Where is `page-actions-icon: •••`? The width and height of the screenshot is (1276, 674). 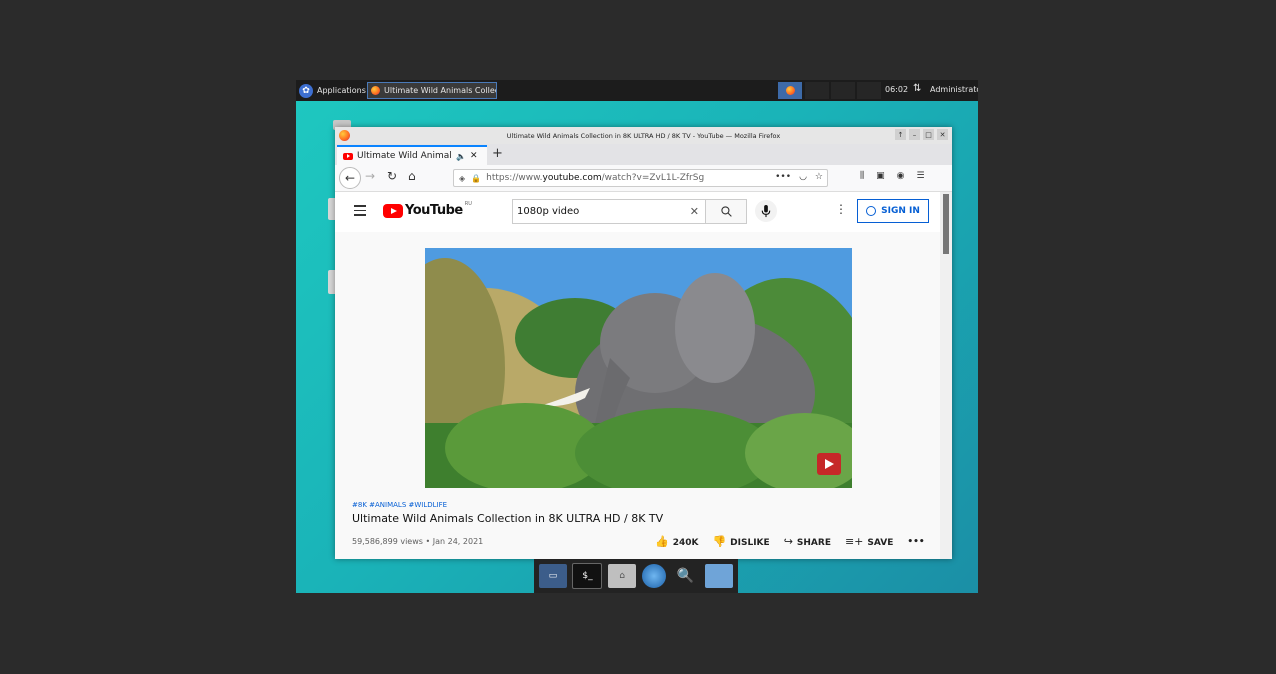
page-actions-icon: ••• is located at coordinates (783, 177).